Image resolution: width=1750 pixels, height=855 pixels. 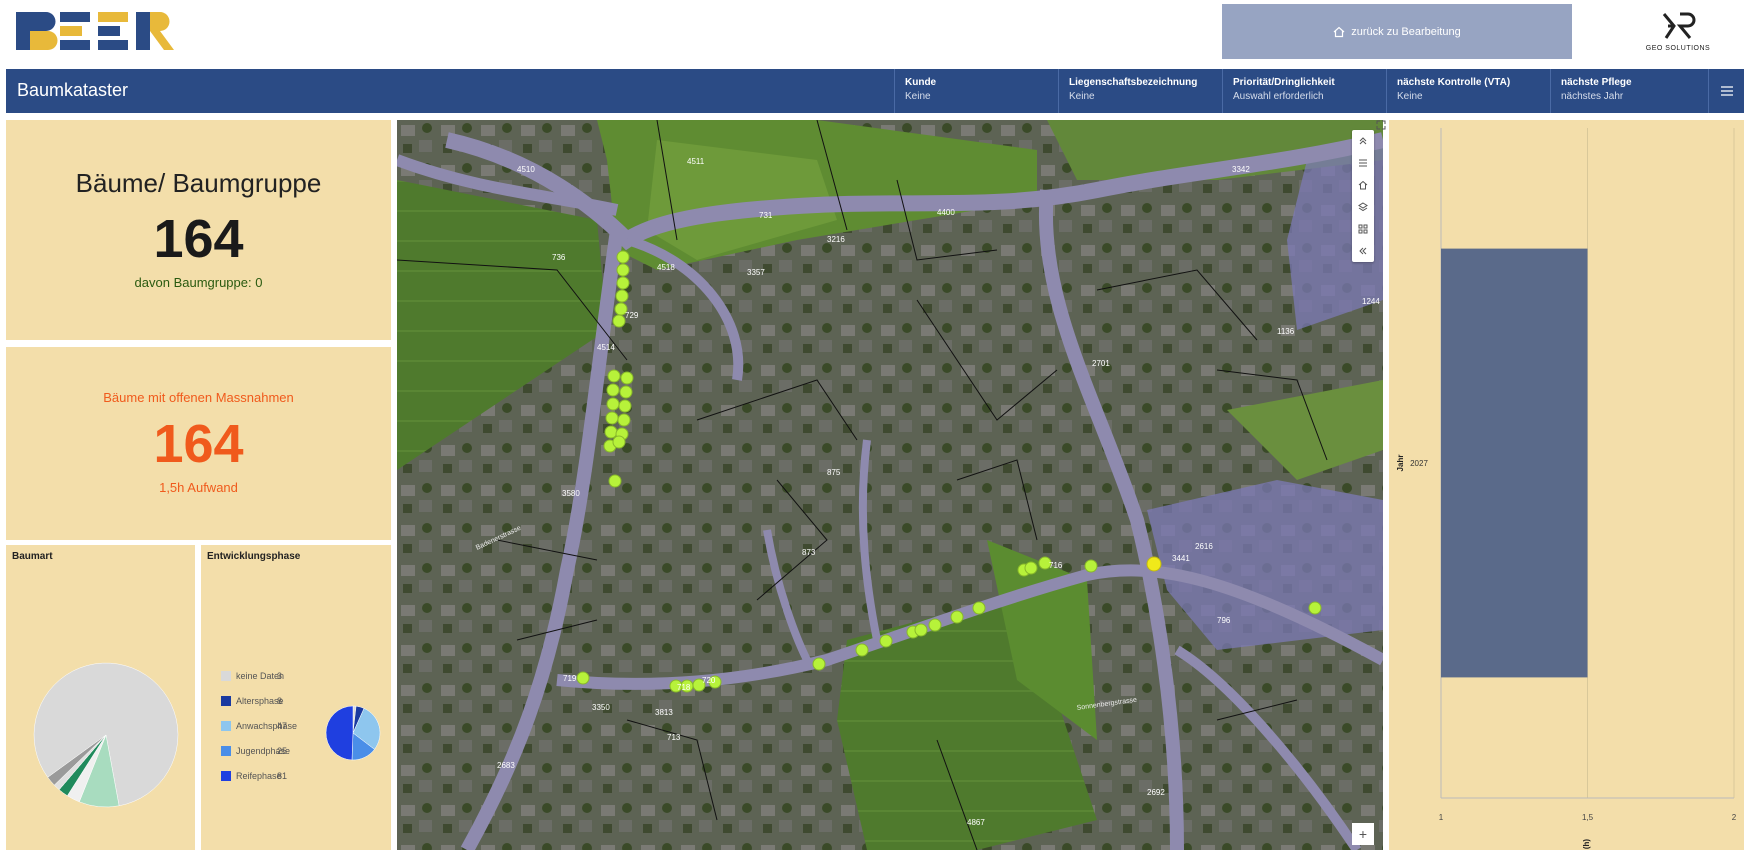 What do you see at coordinates (1441, 817) in the screenshot?
I see `x-tick-label: 1` at bounding box center [1441, 817].